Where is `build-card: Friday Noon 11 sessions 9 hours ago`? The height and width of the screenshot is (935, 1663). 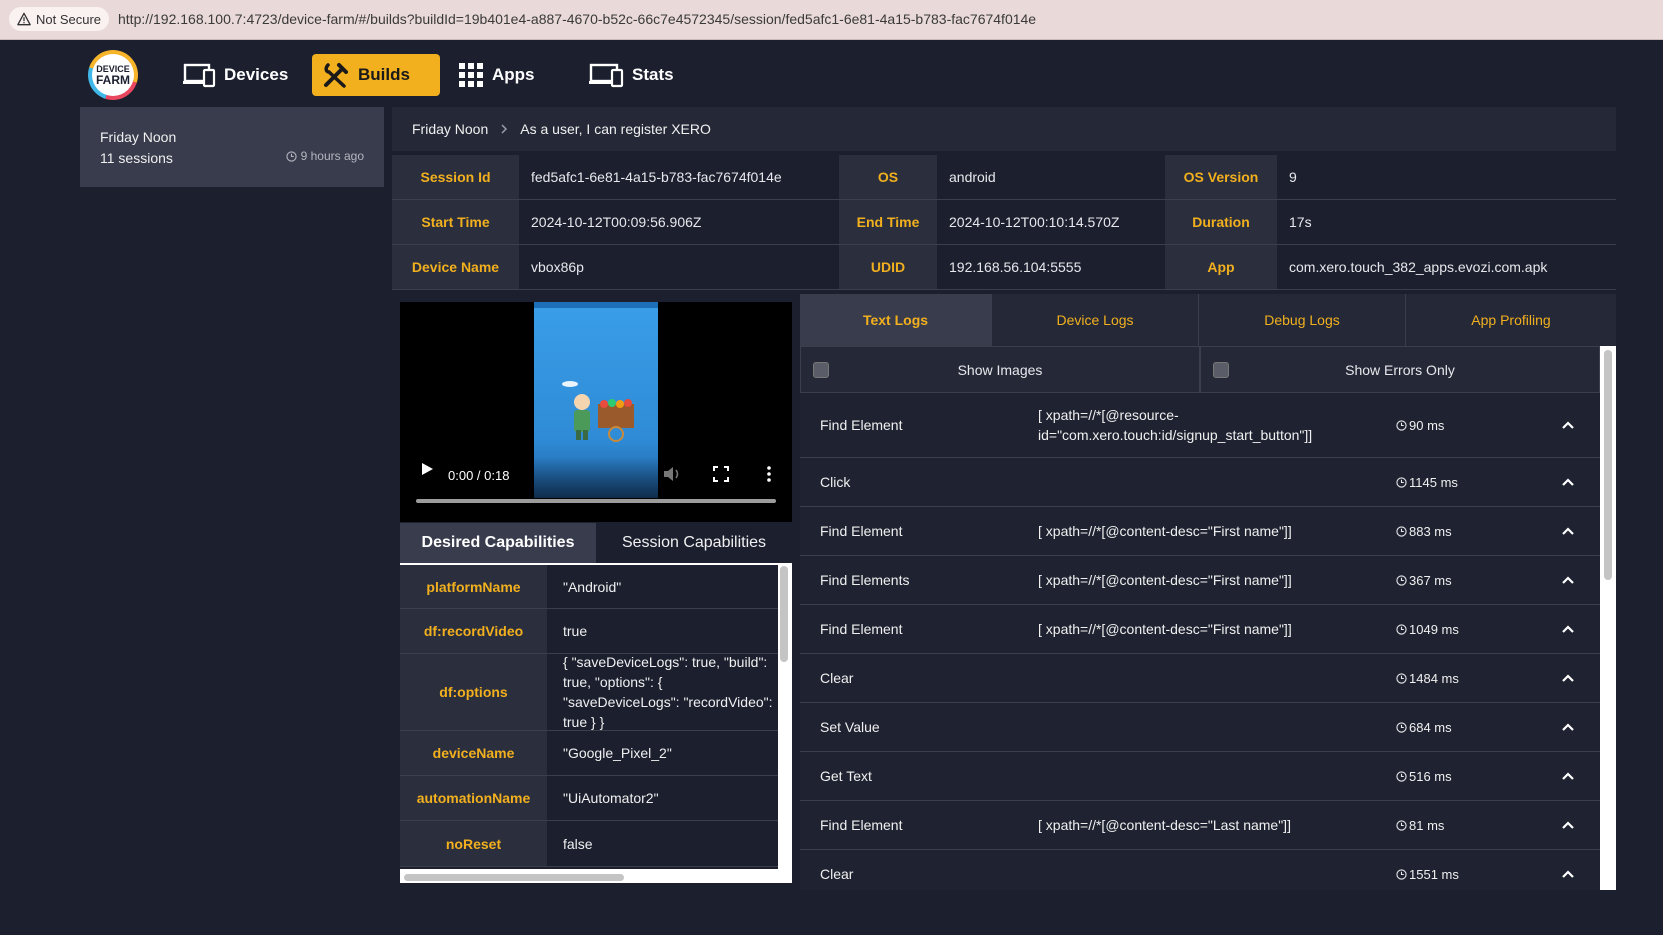 build-card: Friday Noon 11 sessions 9 hours ago is located at coordinates (232, 147).